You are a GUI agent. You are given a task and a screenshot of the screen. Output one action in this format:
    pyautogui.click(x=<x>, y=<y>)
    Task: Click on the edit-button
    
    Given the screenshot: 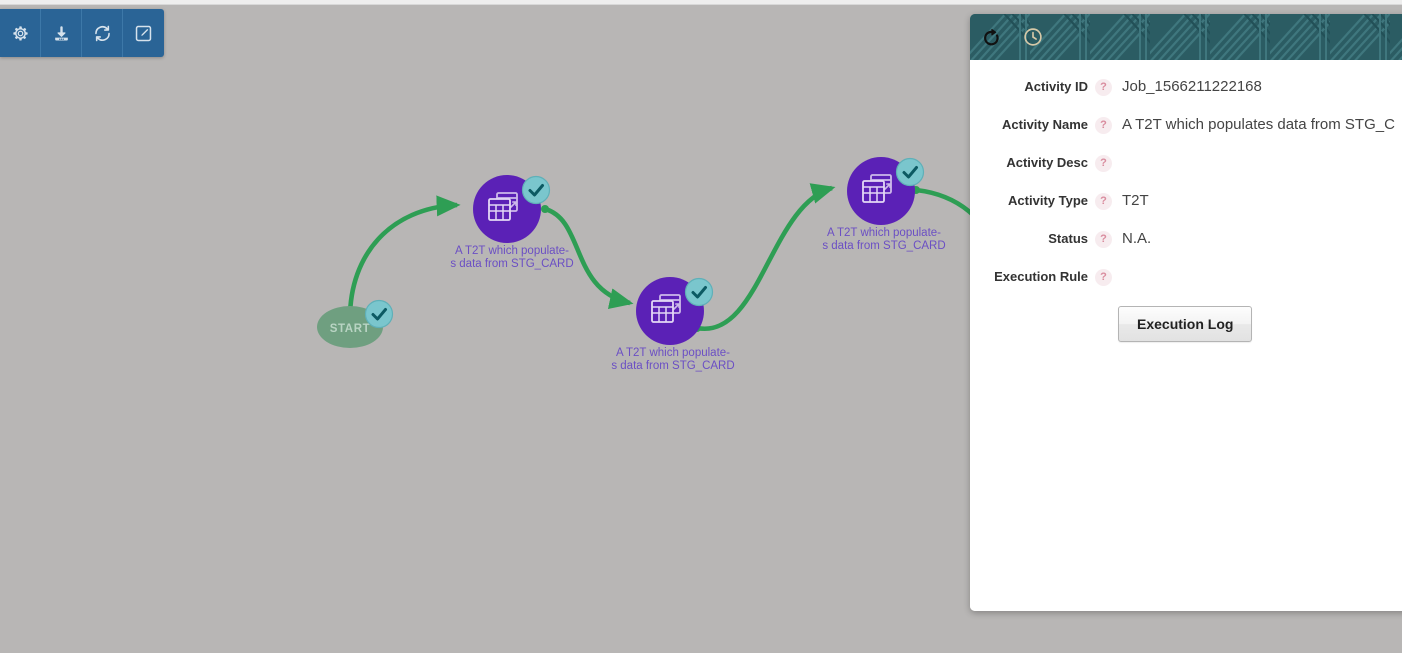 What is the action you would take?
    pyautogui.click(x=143, y=33)
    